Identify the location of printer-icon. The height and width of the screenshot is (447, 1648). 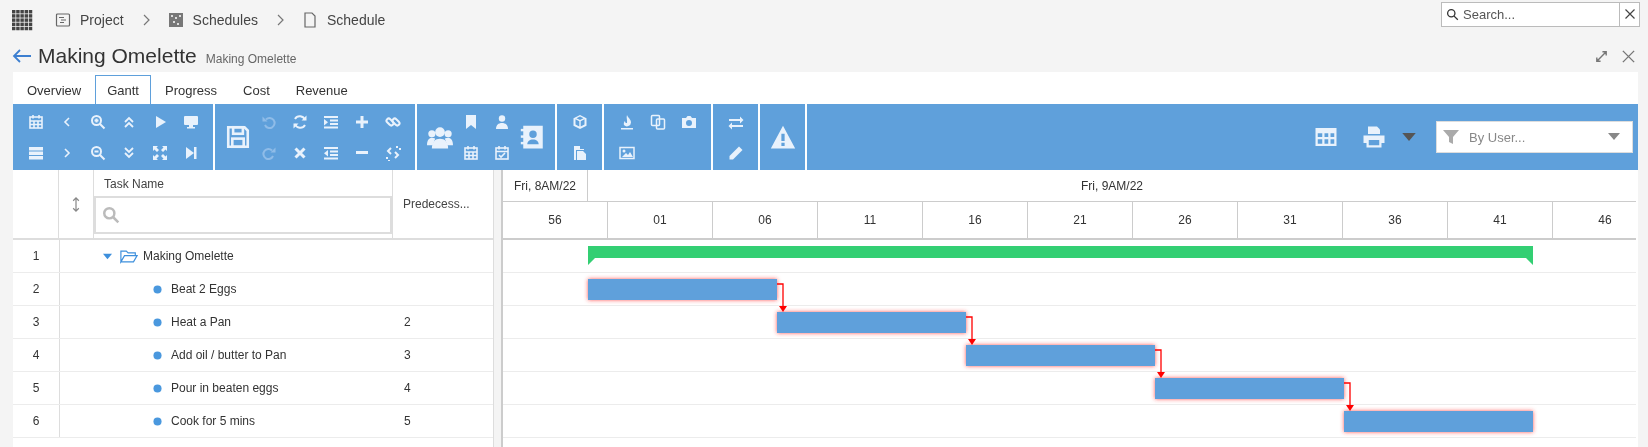
(1374, 137).